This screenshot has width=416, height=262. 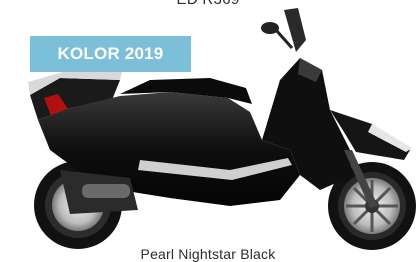 I want to click on color-name-label: Pearl Nightstar Black, so click(x=208, y=254).